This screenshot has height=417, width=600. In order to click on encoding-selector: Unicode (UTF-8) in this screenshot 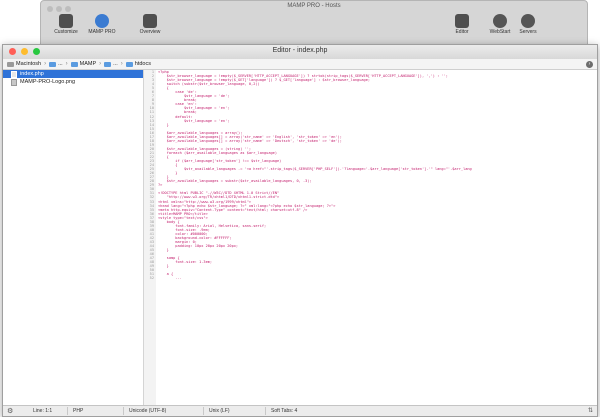, I will do `click(147, 411)`.